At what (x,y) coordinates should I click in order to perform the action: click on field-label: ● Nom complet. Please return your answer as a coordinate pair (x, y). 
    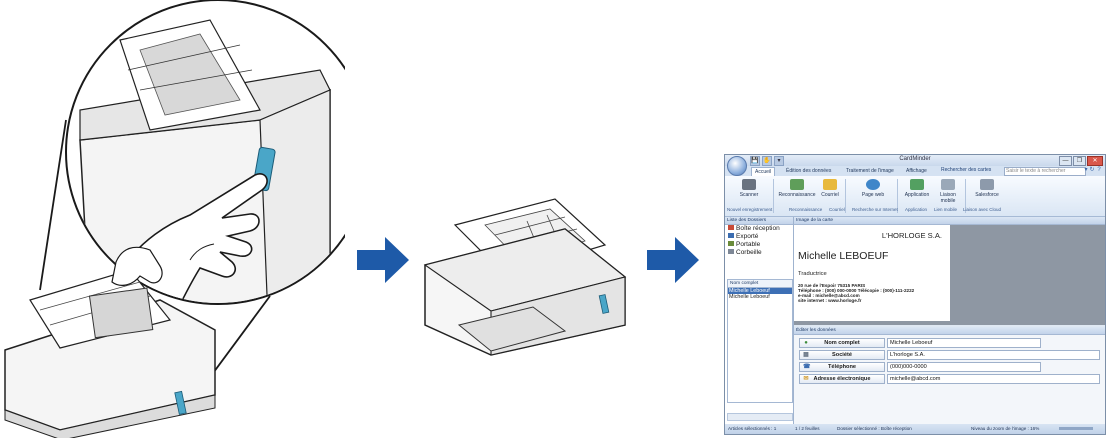
    Looking at the image, I should click on (842, 343).